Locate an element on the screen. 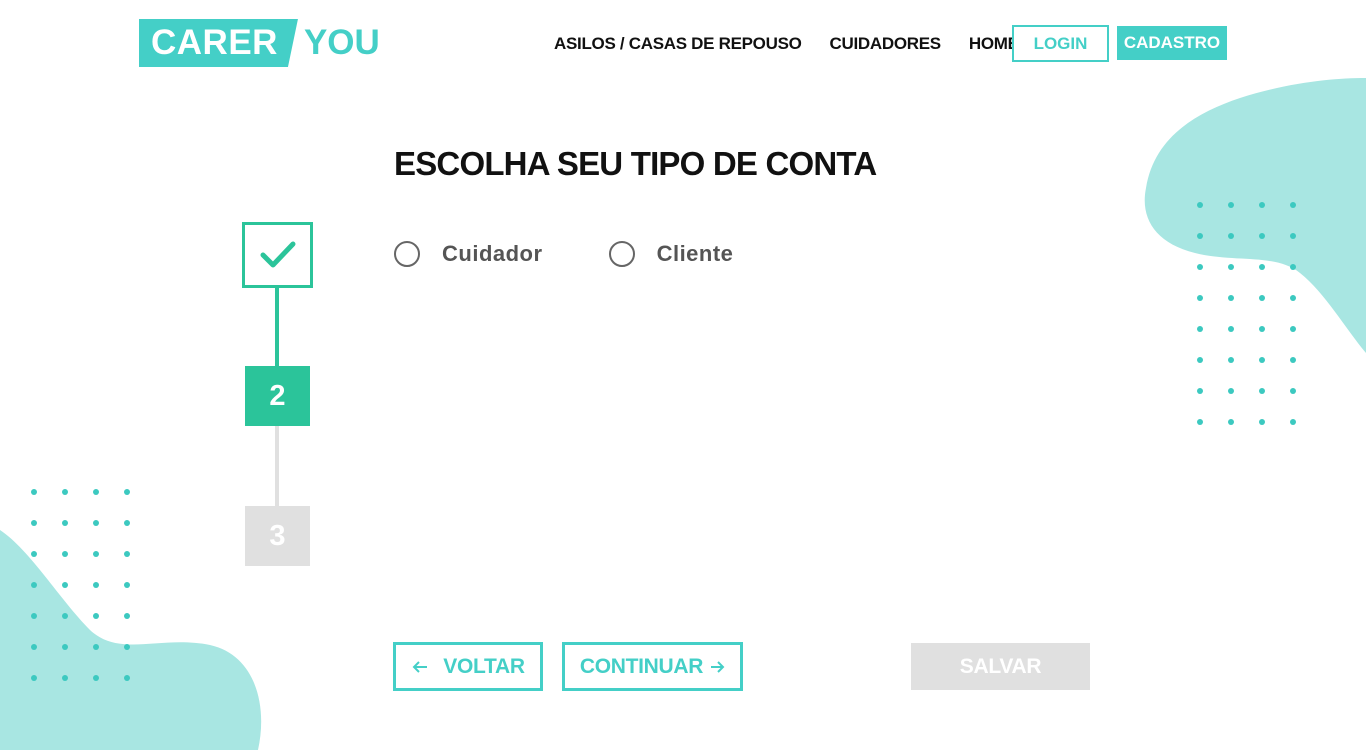 This screenshot has width=1366, height=750. radio-label-cliente: Cliente is located at coordinates (695, 253).